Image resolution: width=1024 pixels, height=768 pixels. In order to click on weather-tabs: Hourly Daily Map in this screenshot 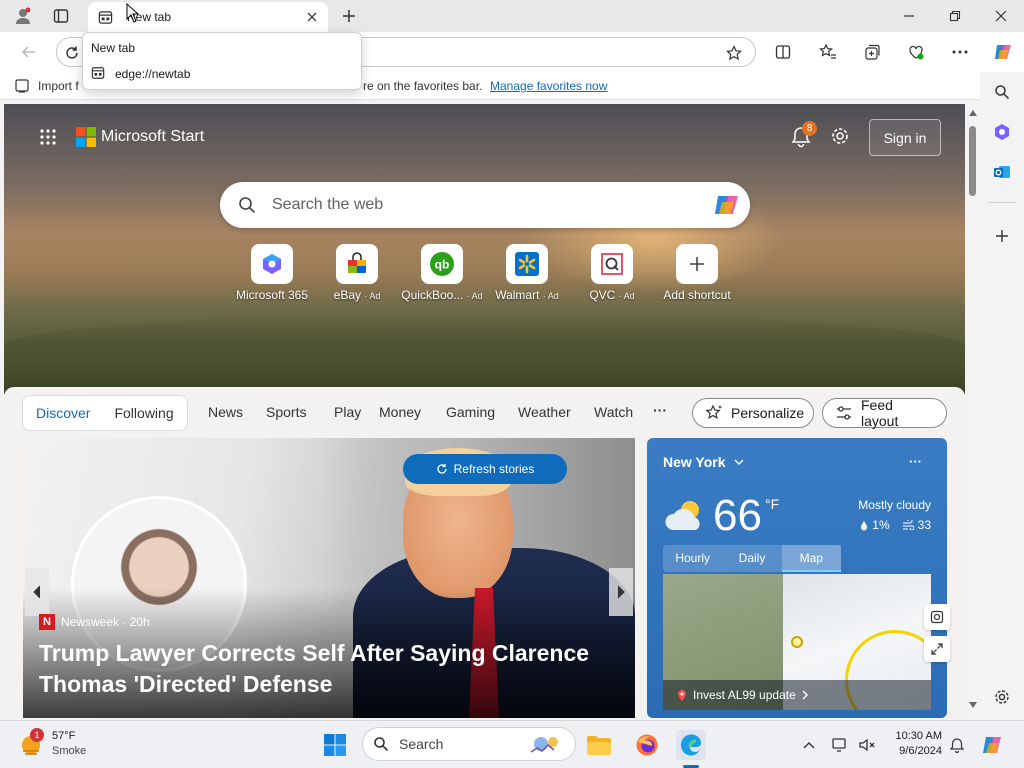, I will do `click(752, 558)`.